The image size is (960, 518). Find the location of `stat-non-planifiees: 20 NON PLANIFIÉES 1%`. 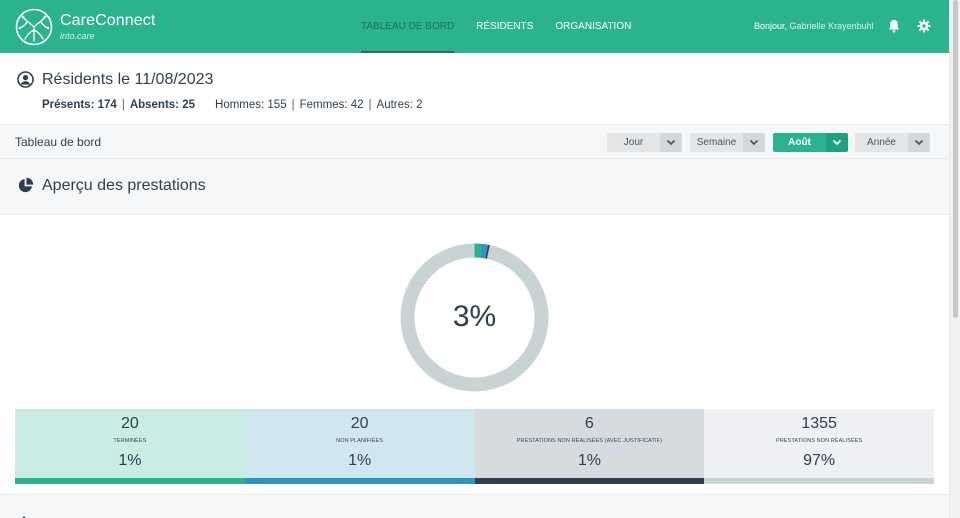

stat-non-planifiees: 20 NON PLANIFIÉES 1% is located at coordinates (359, 446).